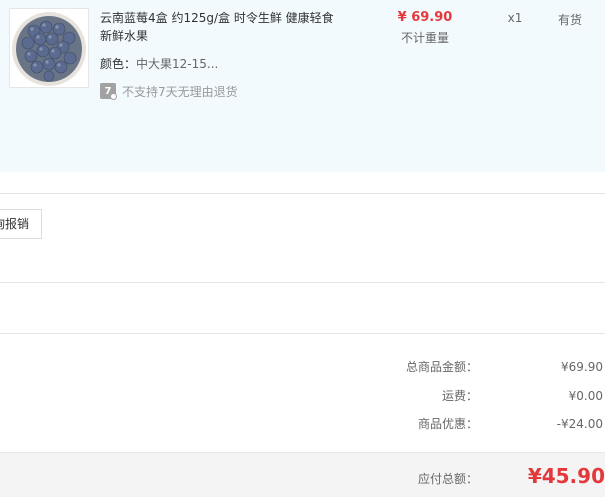  I want to click on product-title: 云南蓝莓4盒 约125g/盒 时令生鲜 健康轻食新鲜水果, so click(222, 27).